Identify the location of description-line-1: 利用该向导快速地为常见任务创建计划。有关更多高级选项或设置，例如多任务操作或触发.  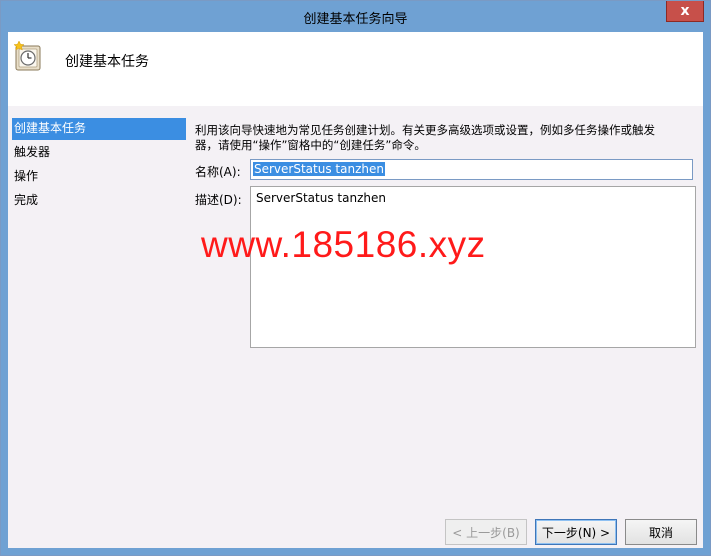
(425, 130).